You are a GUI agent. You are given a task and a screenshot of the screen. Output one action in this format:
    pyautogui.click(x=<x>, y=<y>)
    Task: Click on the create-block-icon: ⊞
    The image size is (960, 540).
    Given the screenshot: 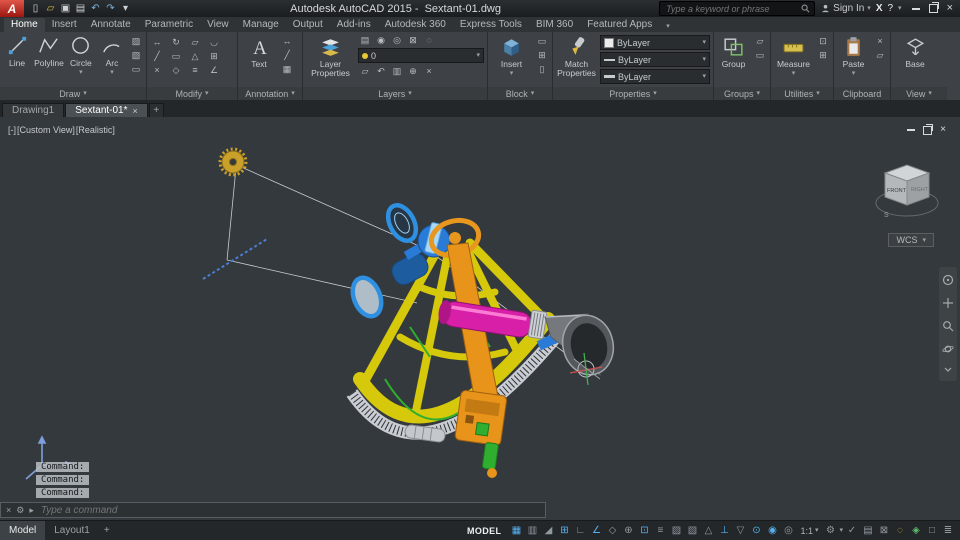 What is the action you would take?
    pyautogui.click(x=542, y=55)
    